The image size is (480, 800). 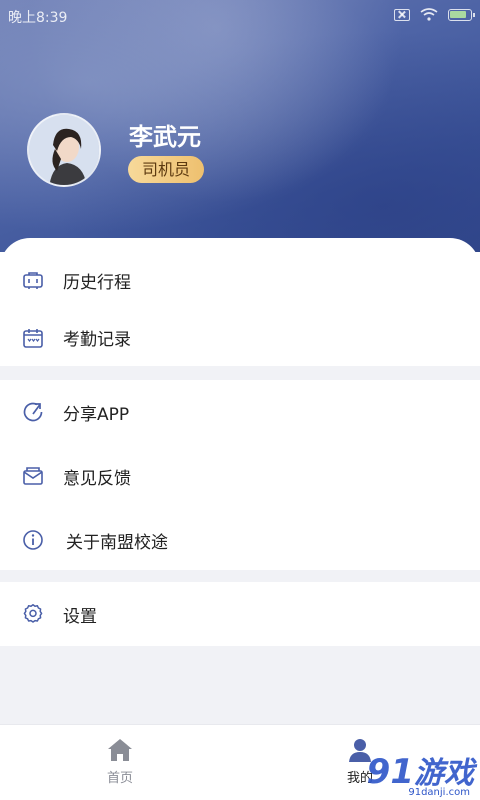 I want to click on menu-item-share-app: 分享APP, so click(x=240, y=412).